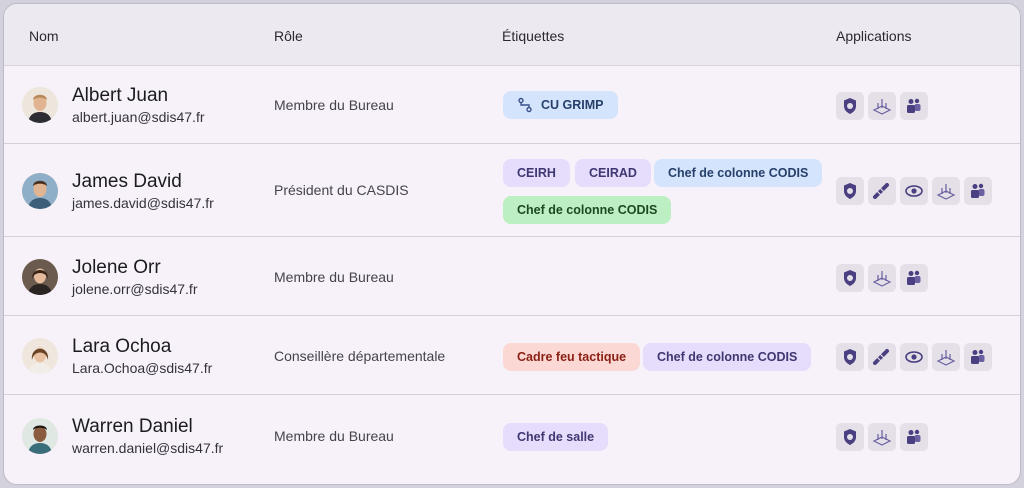  I want to click on tag-label: Cadre feu tactique, so click(572, 357).